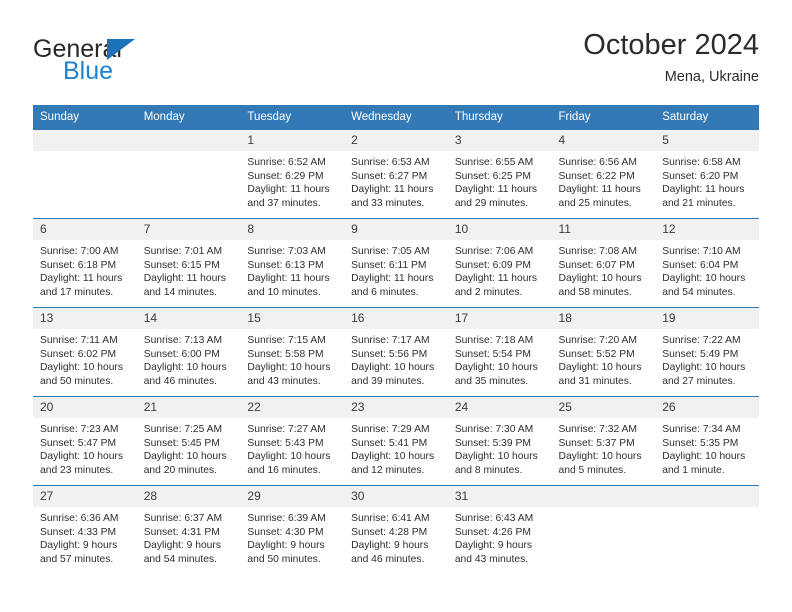 The height and width of the screenshot is (612, 792). What do you see at coordinates (492, 532) in the screenshot?
I see `sunset-text: Sunset: 4:26 PM` at bounding box center [492, 532].